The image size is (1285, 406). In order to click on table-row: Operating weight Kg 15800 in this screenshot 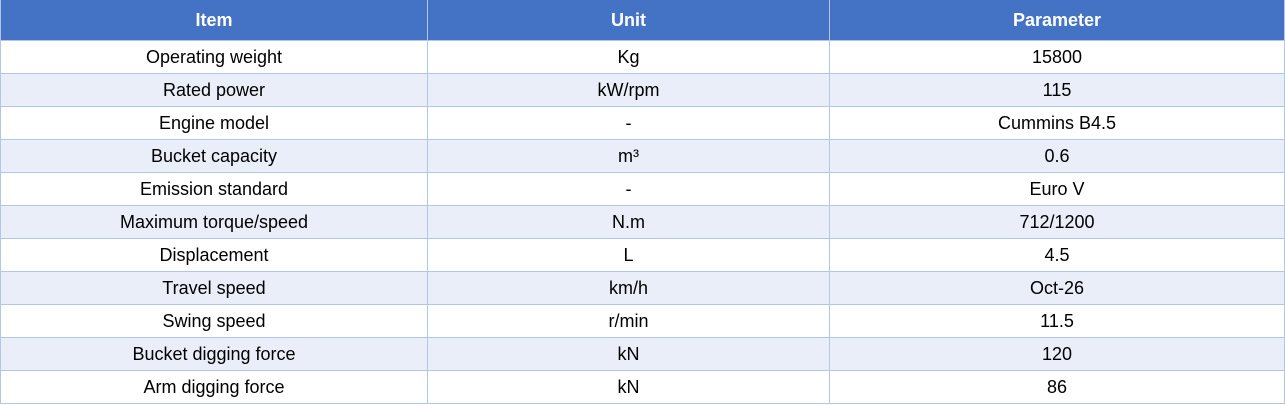, I will do `click(642, 57)`.